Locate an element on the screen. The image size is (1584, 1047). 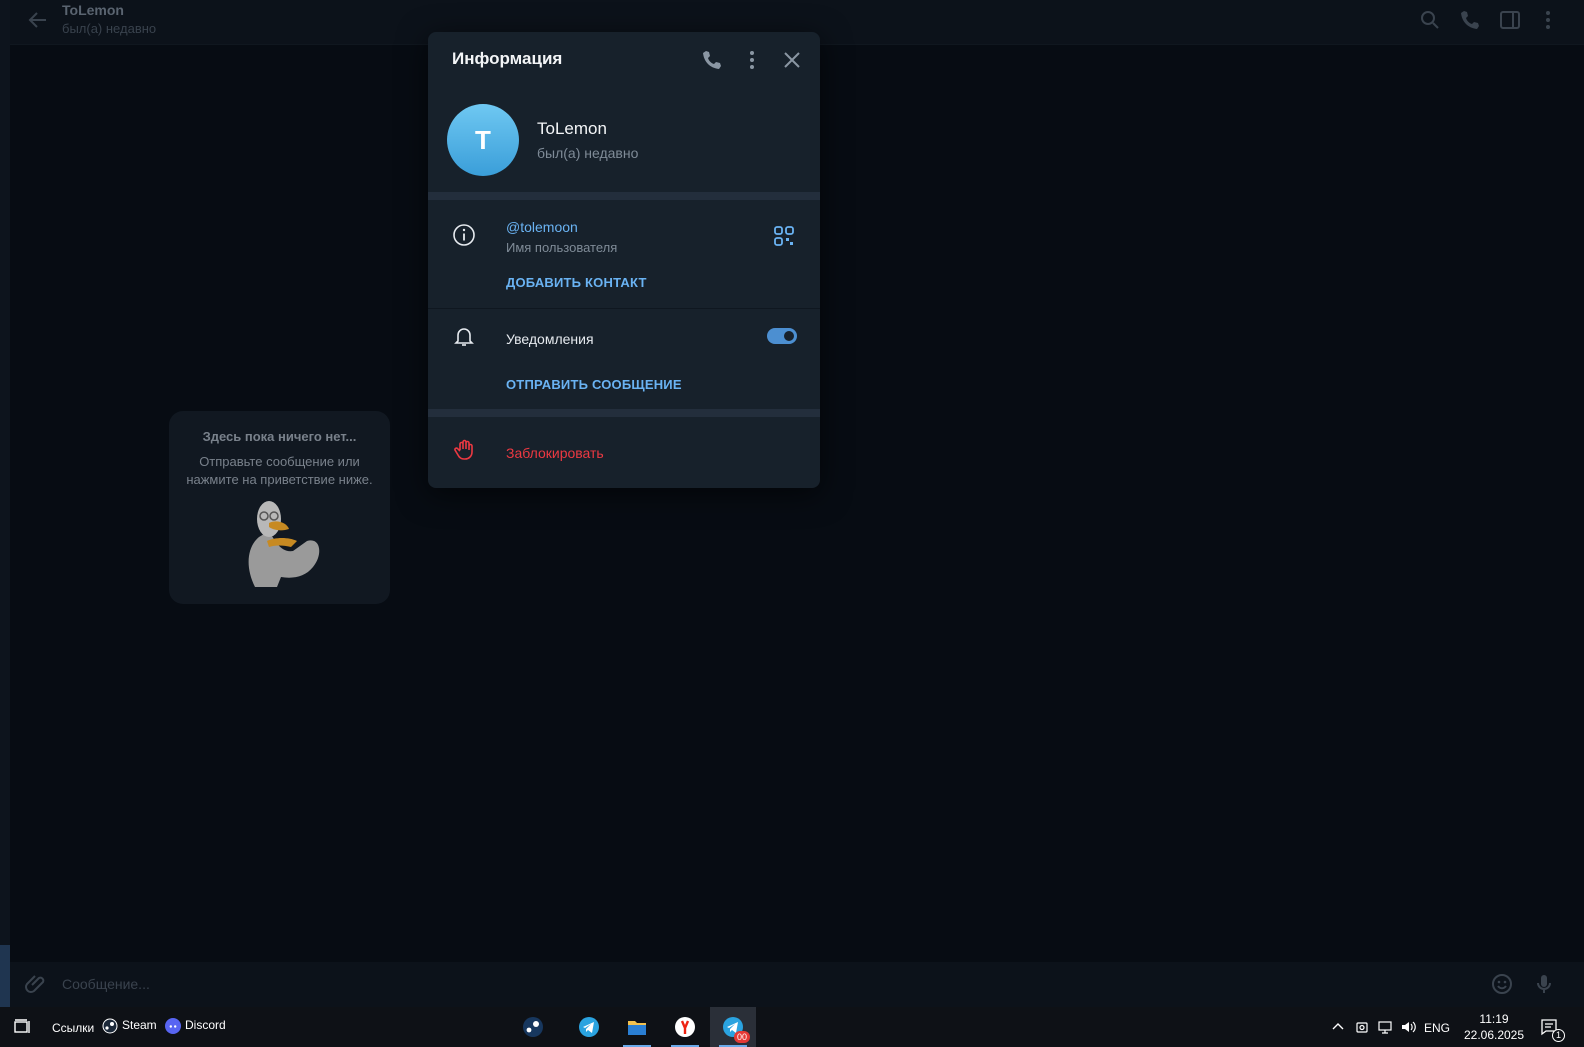
attach-icon is located at coordinates (36, 984).